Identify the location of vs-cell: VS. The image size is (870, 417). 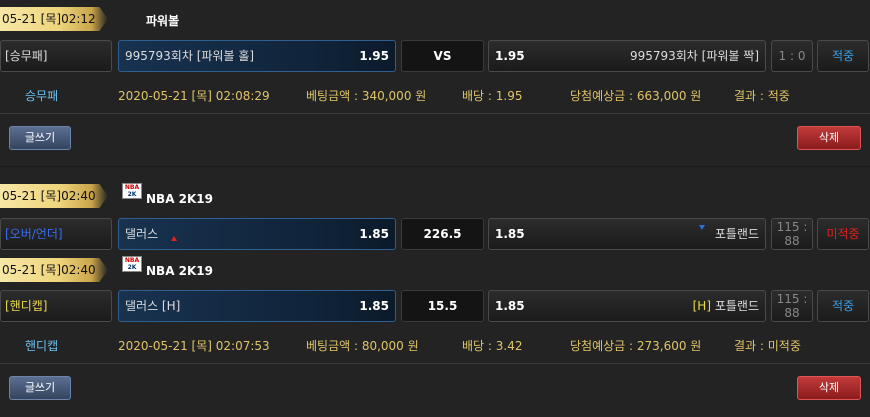
(442, 56).